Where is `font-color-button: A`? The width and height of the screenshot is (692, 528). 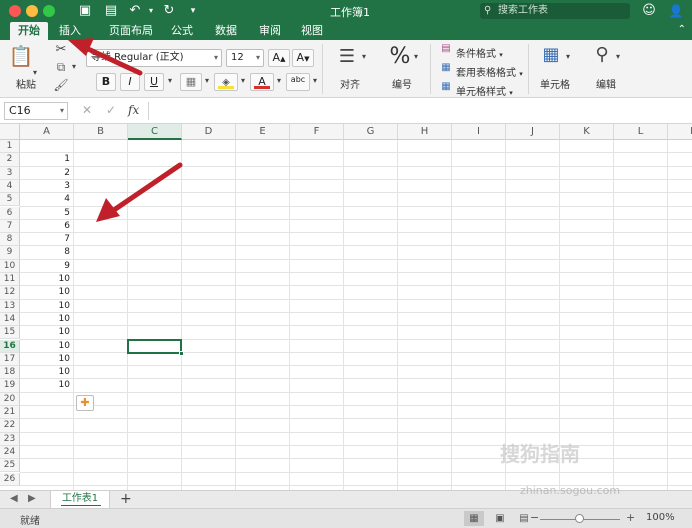
font-color-button: A is located at coordinates (262, 82).